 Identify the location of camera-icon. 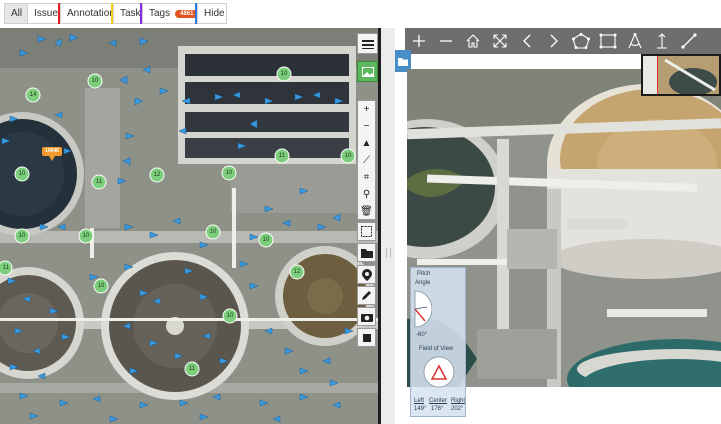
(366, 317).